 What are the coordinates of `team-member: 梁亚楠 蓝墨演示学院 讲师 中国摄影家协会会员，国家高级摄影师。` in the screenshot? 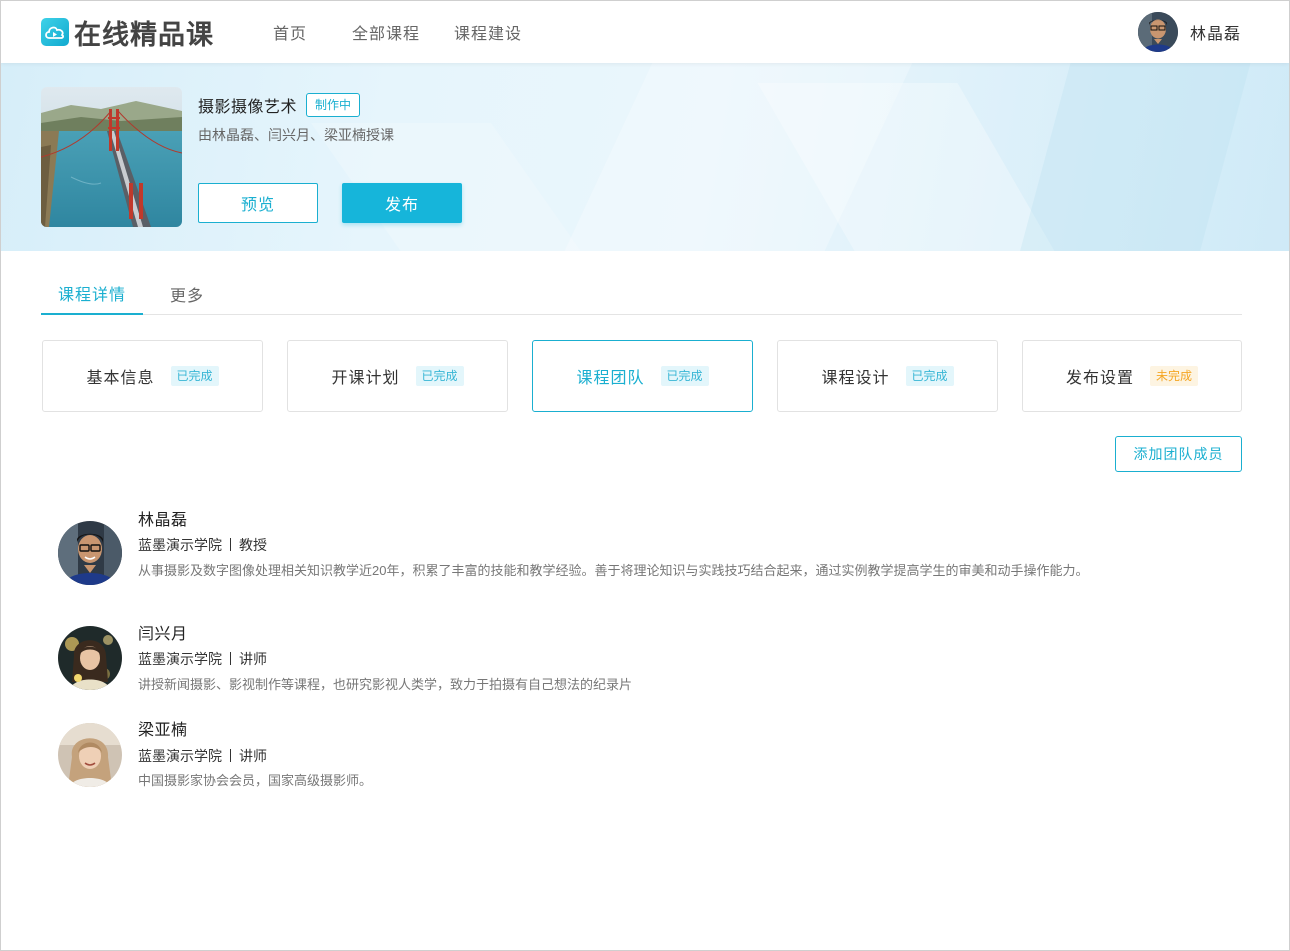 It's located at (588, 756).